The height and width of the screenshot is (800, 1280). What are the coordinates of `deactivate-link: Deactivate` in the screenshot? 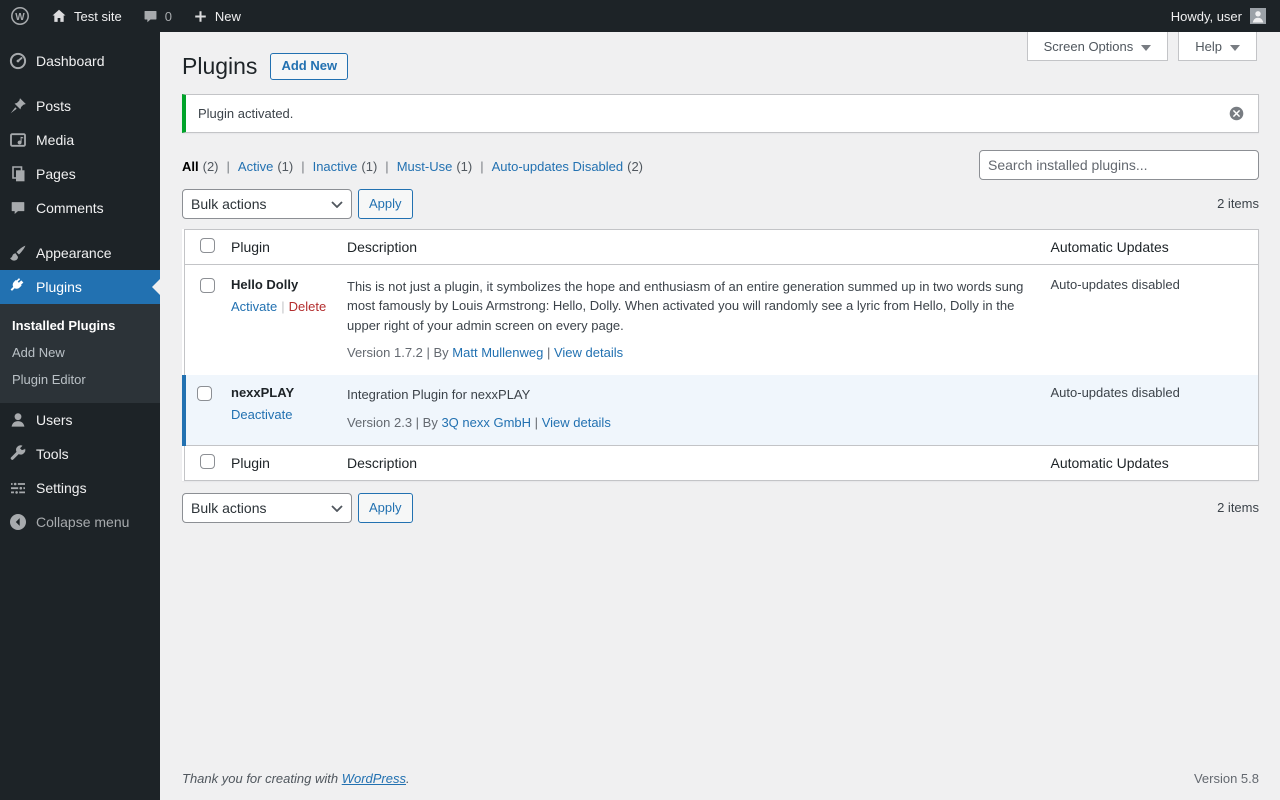 It's located at (261, 414).